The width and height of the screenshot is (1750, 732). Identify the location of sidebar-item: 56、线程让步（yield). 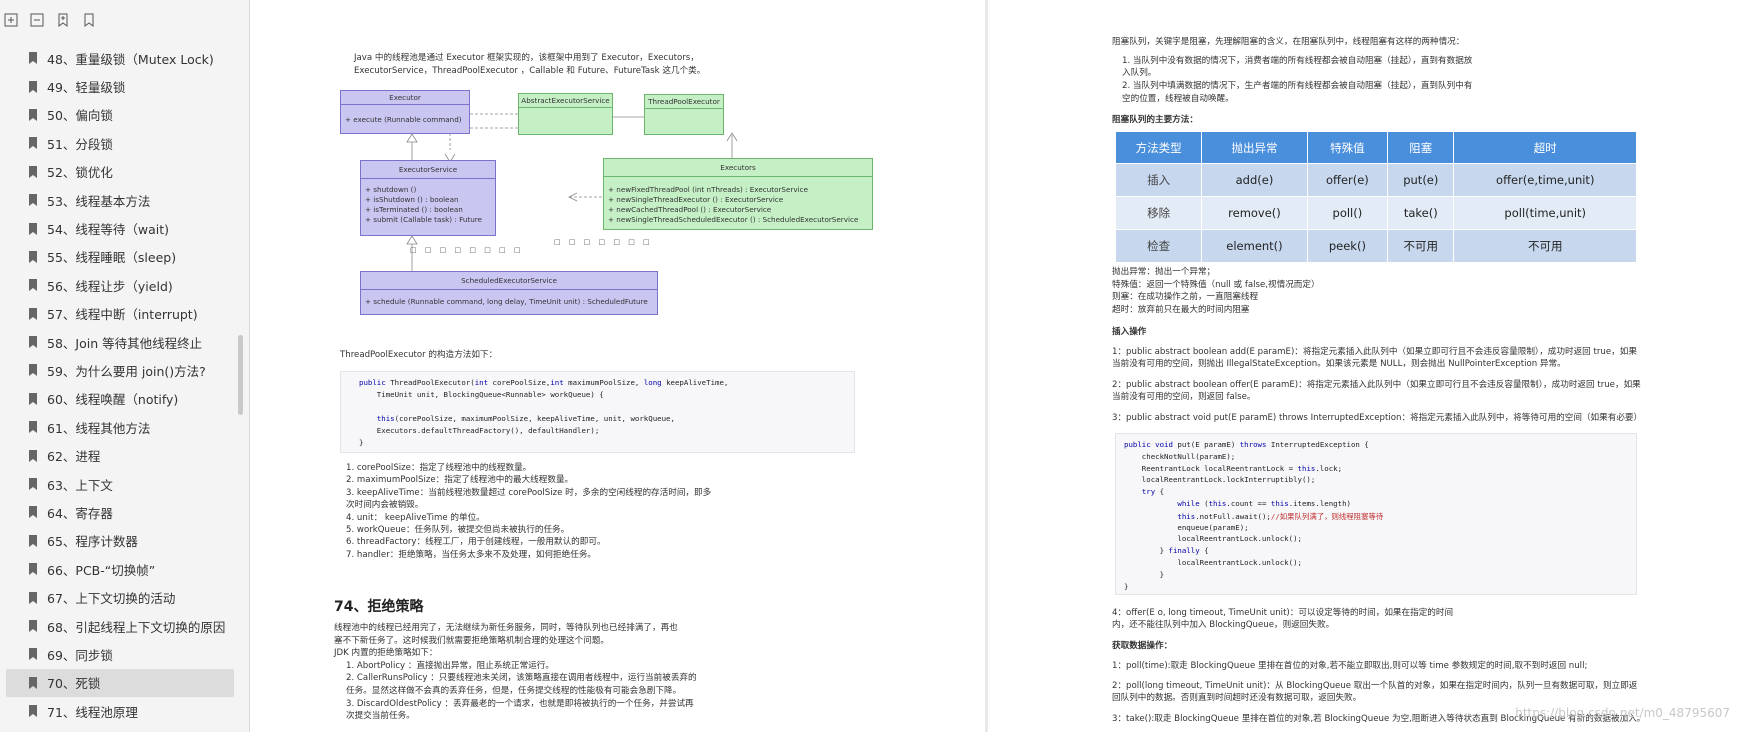
(120, 285).